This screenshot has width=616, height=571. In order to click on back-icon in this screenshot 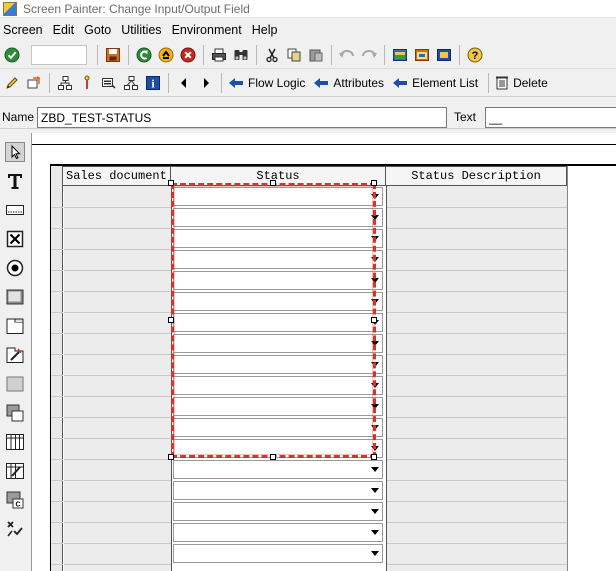, I will do `click(144, 55)`.